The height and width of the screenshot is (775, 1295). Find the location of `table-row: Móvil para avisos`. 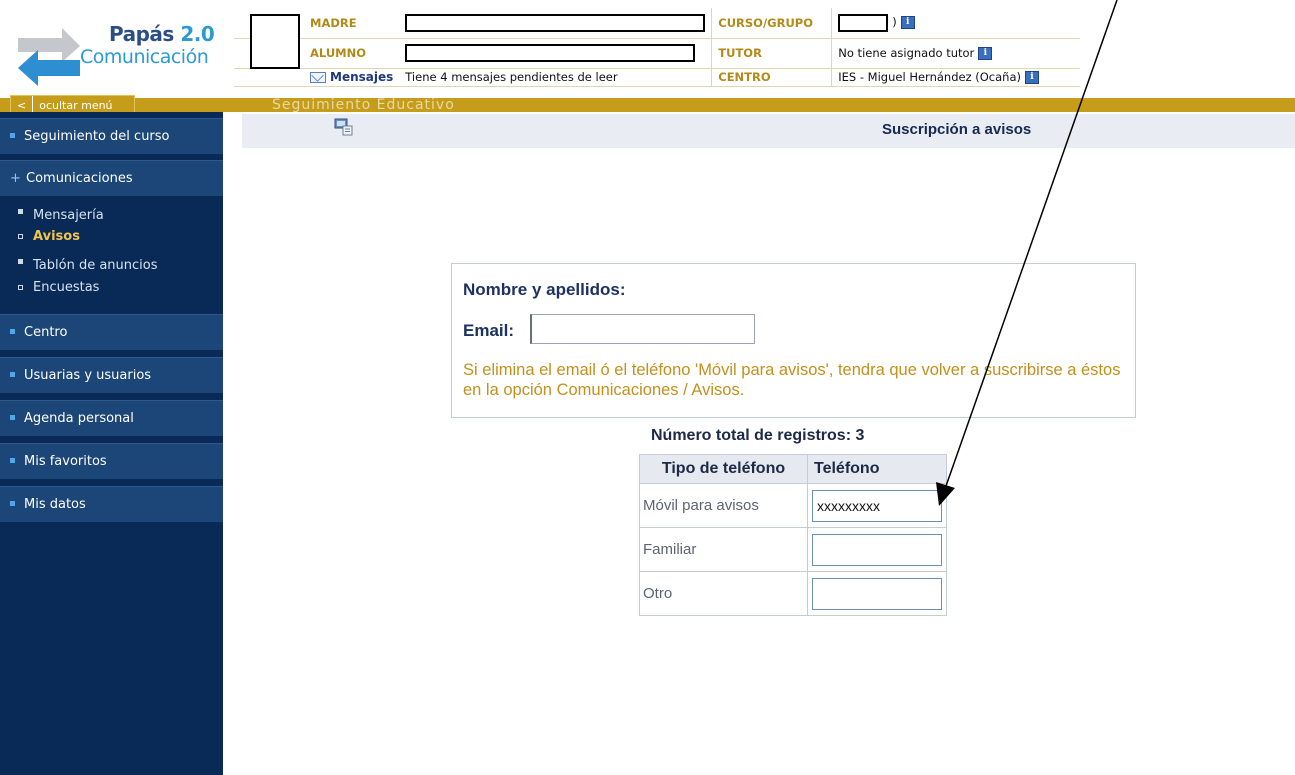

table-row: Móvil para avisos is located at coordinates (793, 505).